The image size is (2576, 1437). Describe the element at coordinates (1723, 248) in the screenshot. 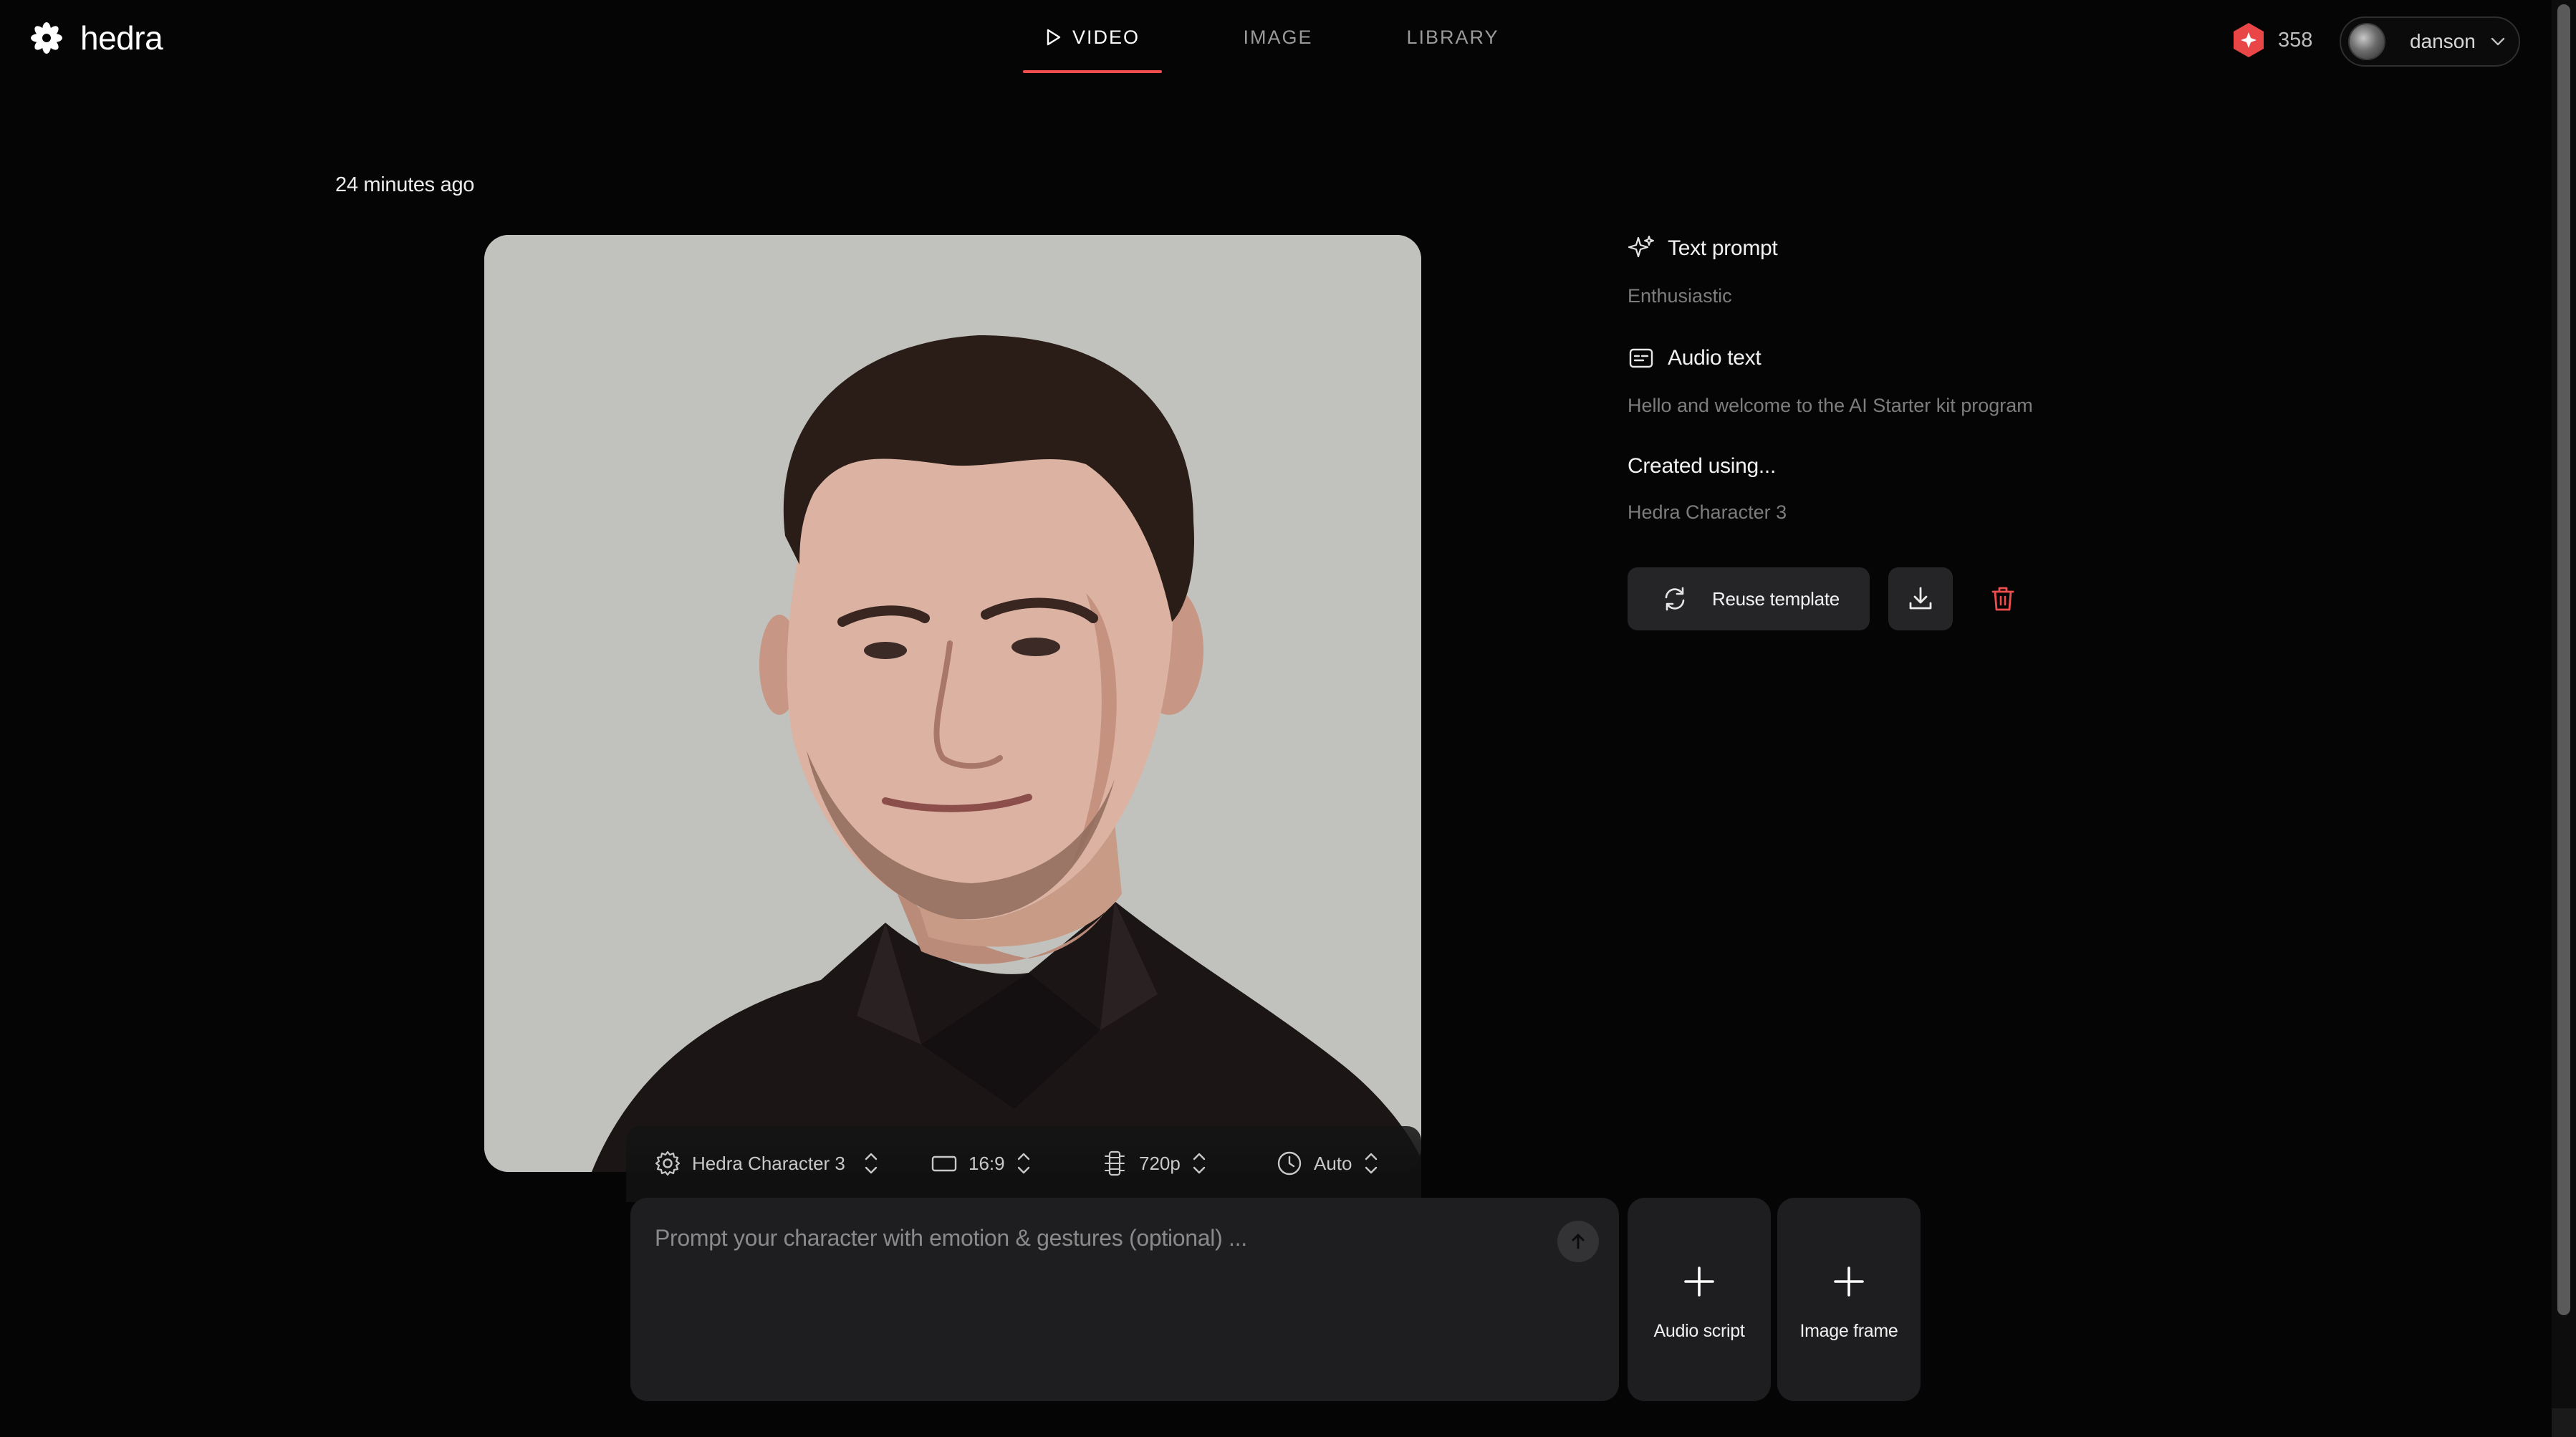

I see `text-prompt-label: Text prompt` at that location.